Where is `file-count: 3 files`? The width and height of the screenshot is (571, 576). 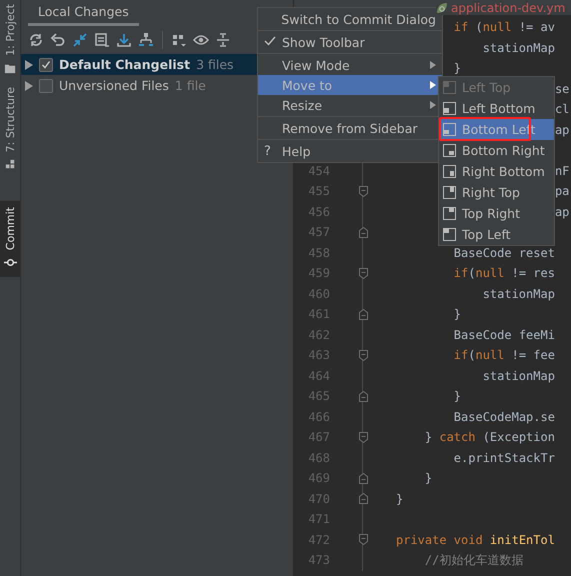 file-count: 3 files is located at coordinates (215, 64).